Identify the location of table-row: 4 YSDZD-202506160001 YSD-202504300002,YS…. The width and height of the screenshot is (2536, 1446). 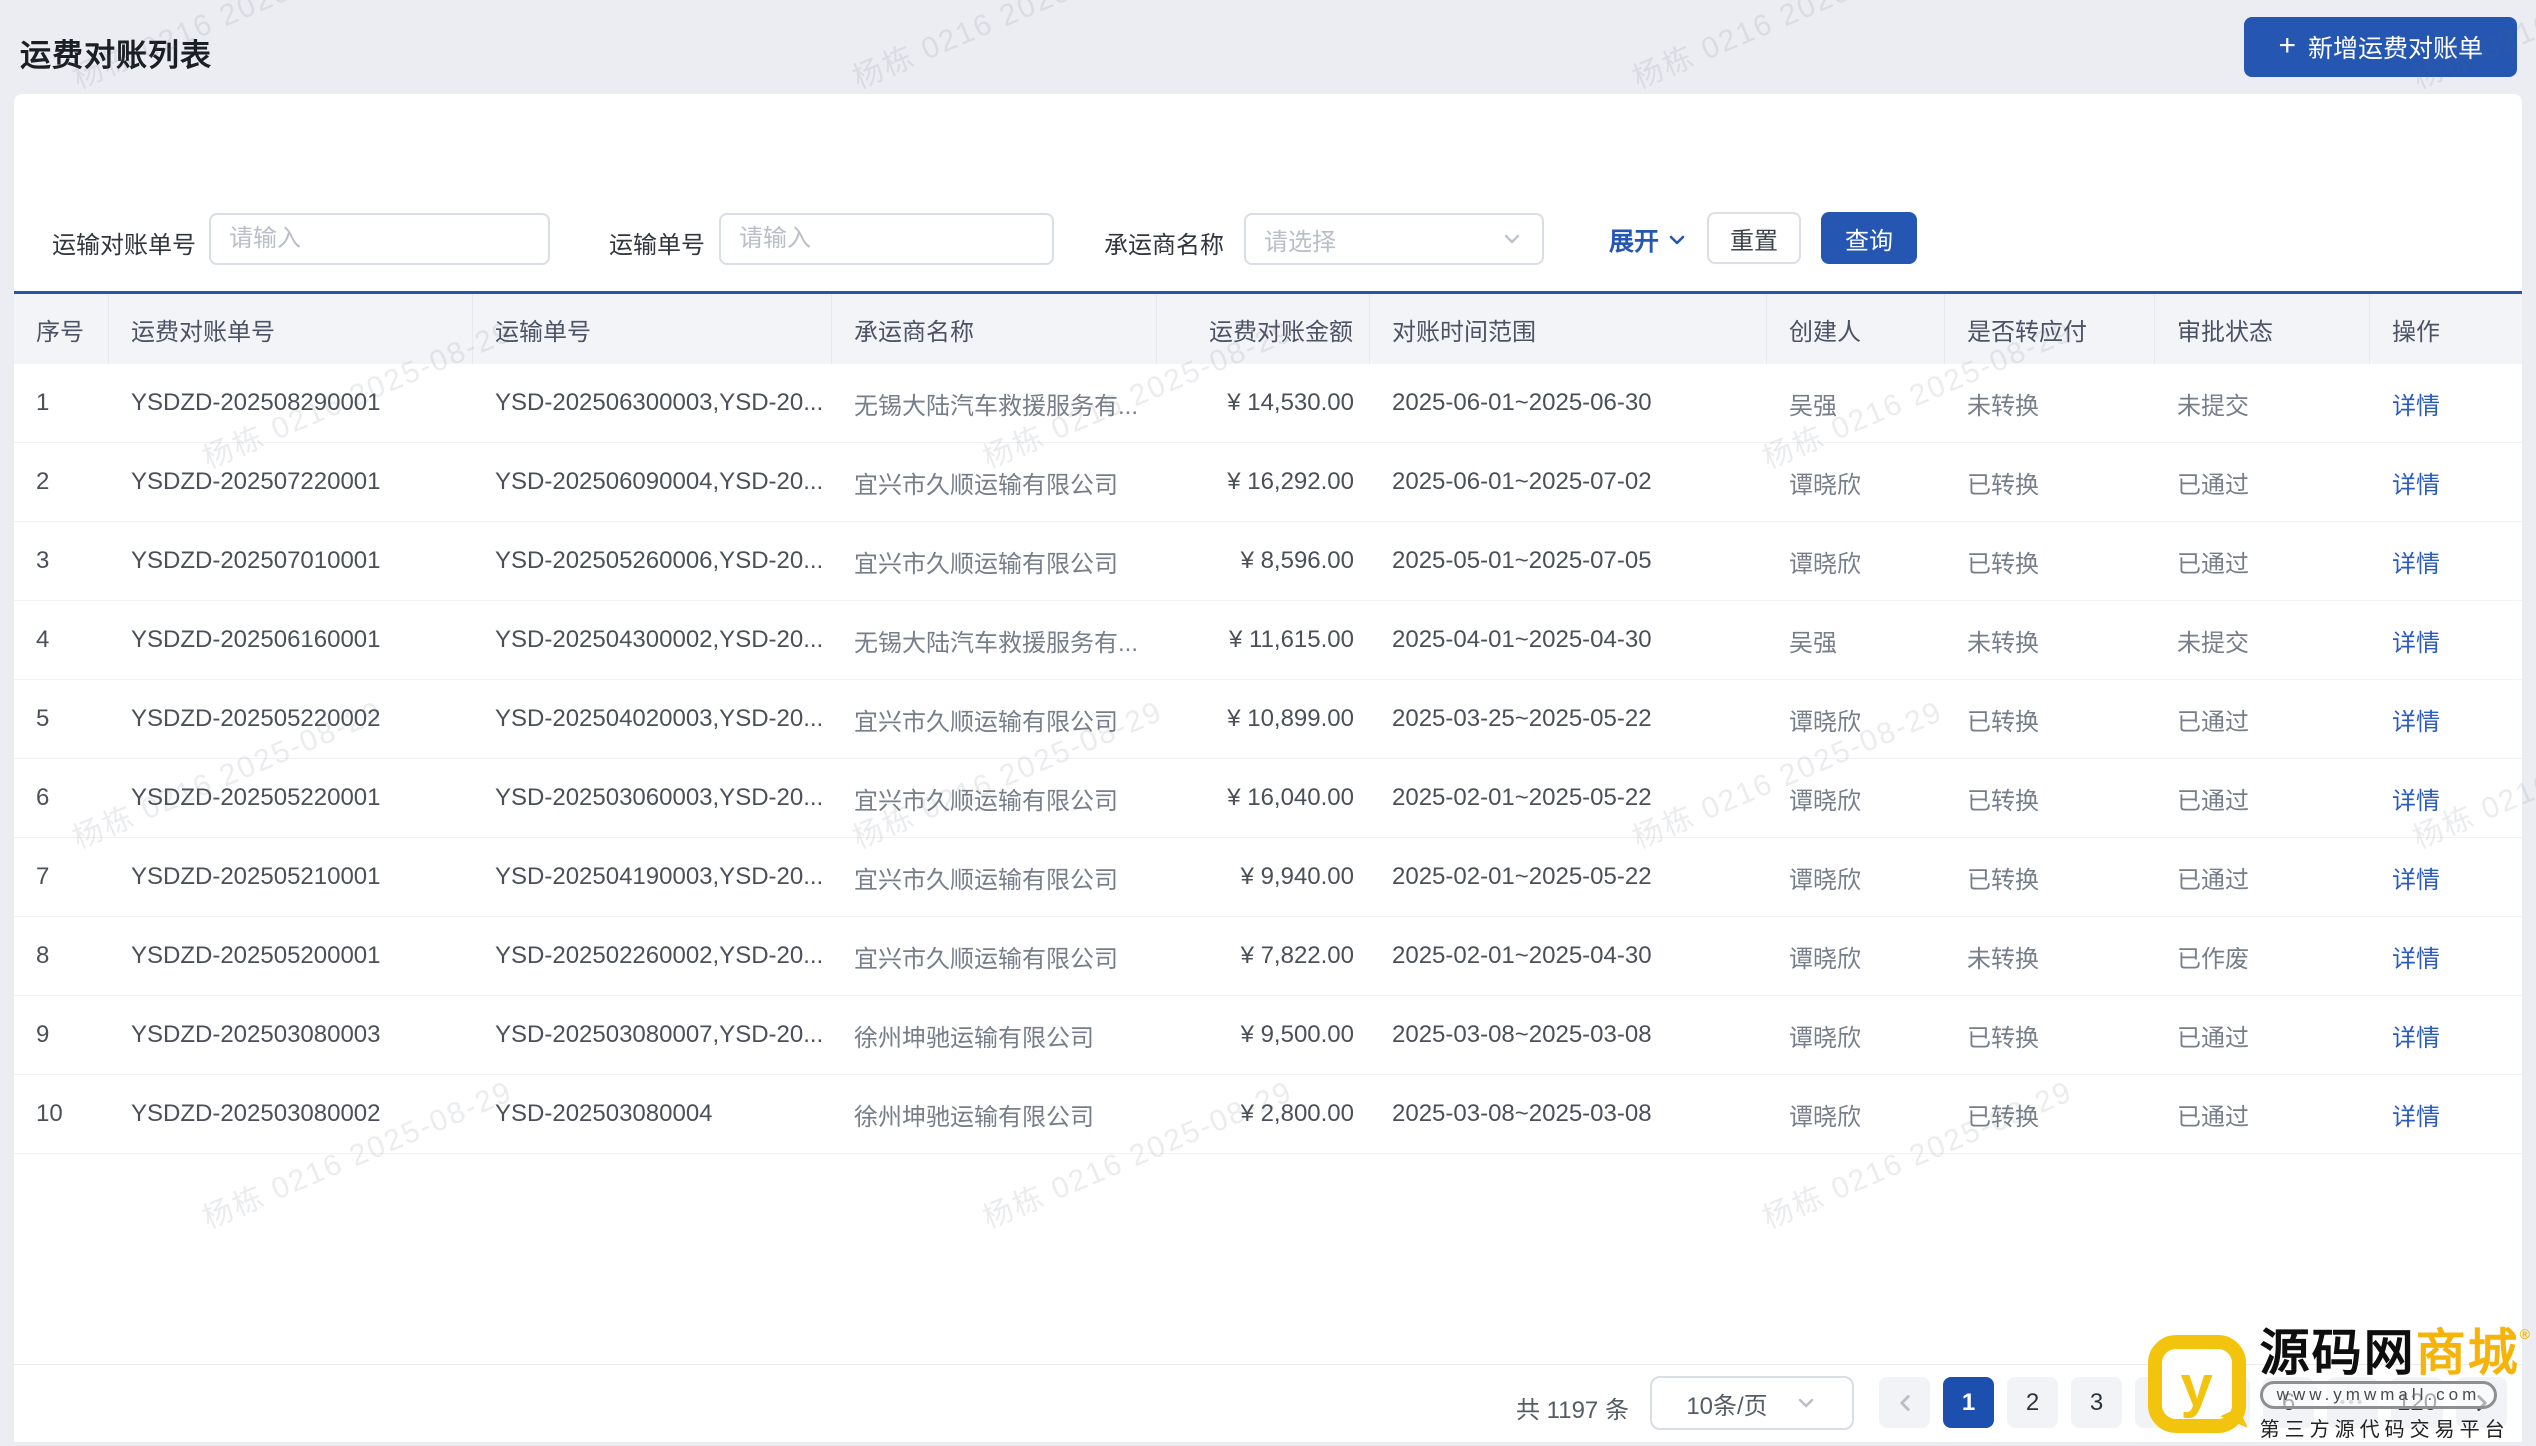
(1268, 640).